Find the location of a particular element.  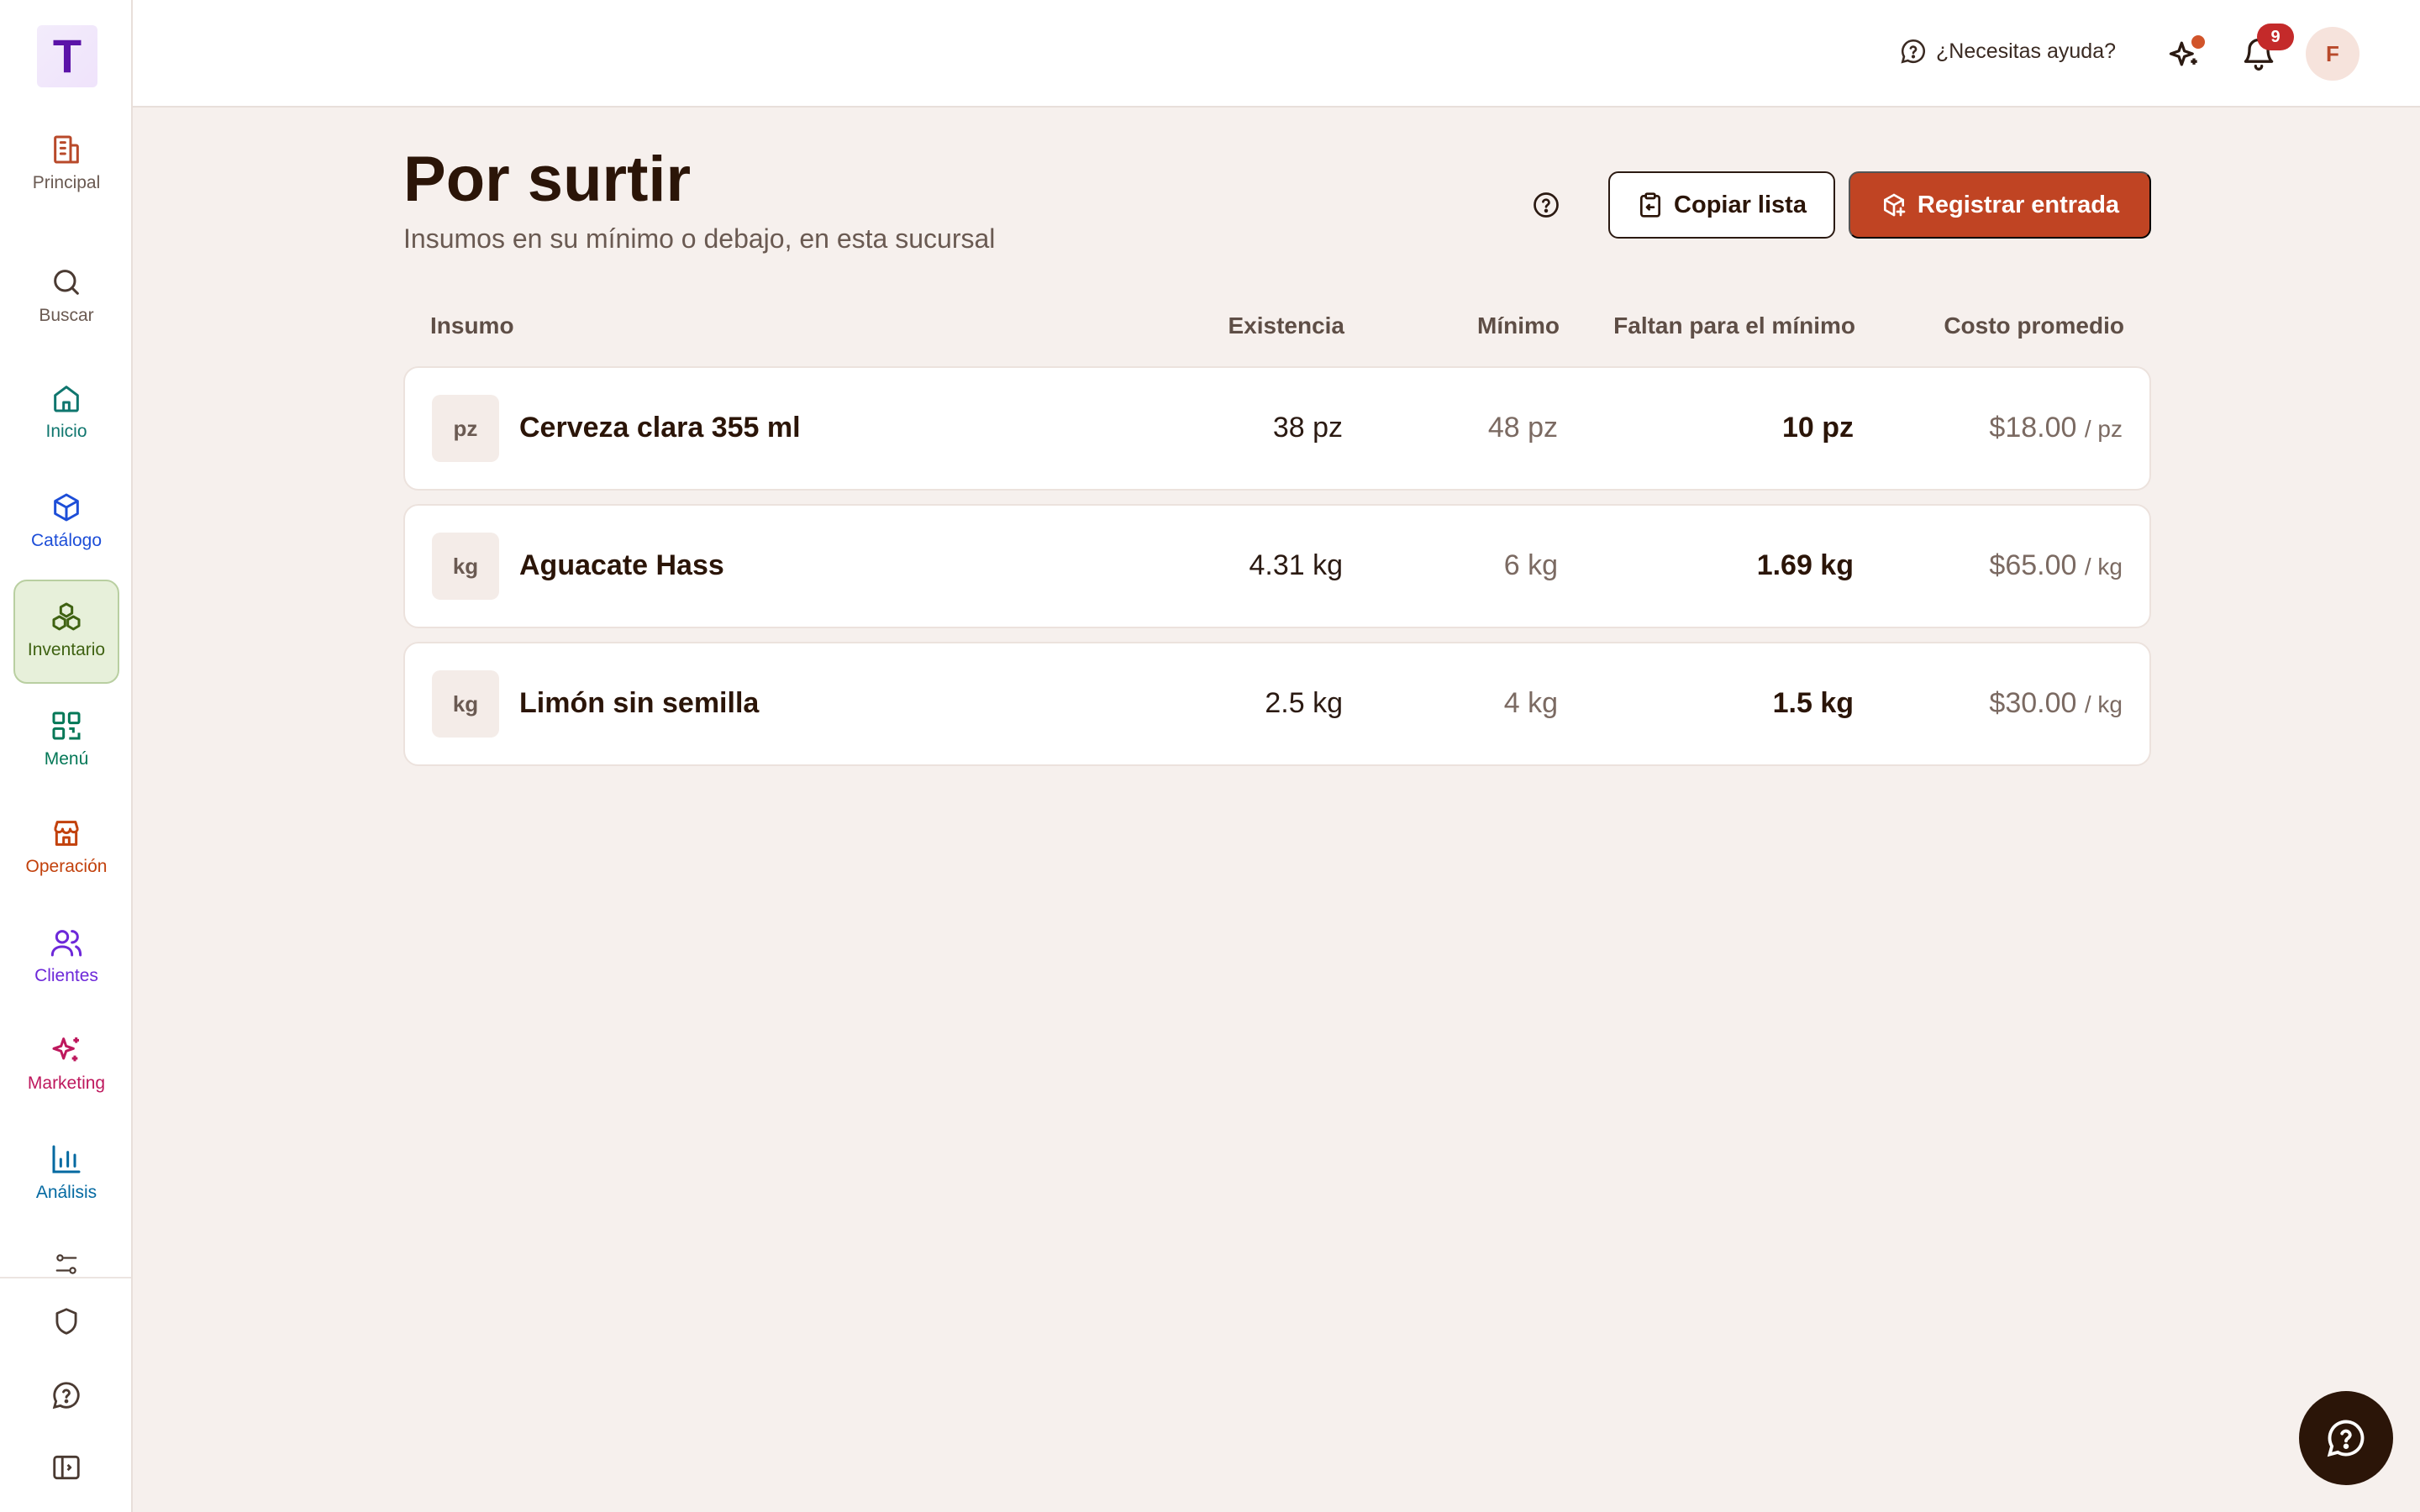

sidebar-item-buscar: Buscar is located at coordinates (66, 295).